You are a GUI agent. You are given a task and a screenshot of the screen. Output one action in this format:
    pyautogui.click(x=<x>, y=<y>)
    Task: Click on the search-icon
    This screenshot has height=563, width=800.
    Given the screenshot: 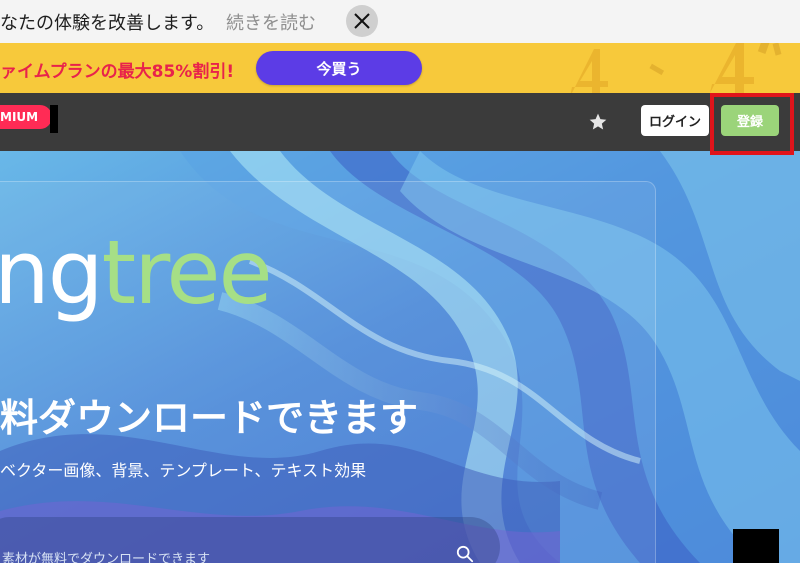 What is the action you would take?
    pyautogui.click(x=465, y=554)
    